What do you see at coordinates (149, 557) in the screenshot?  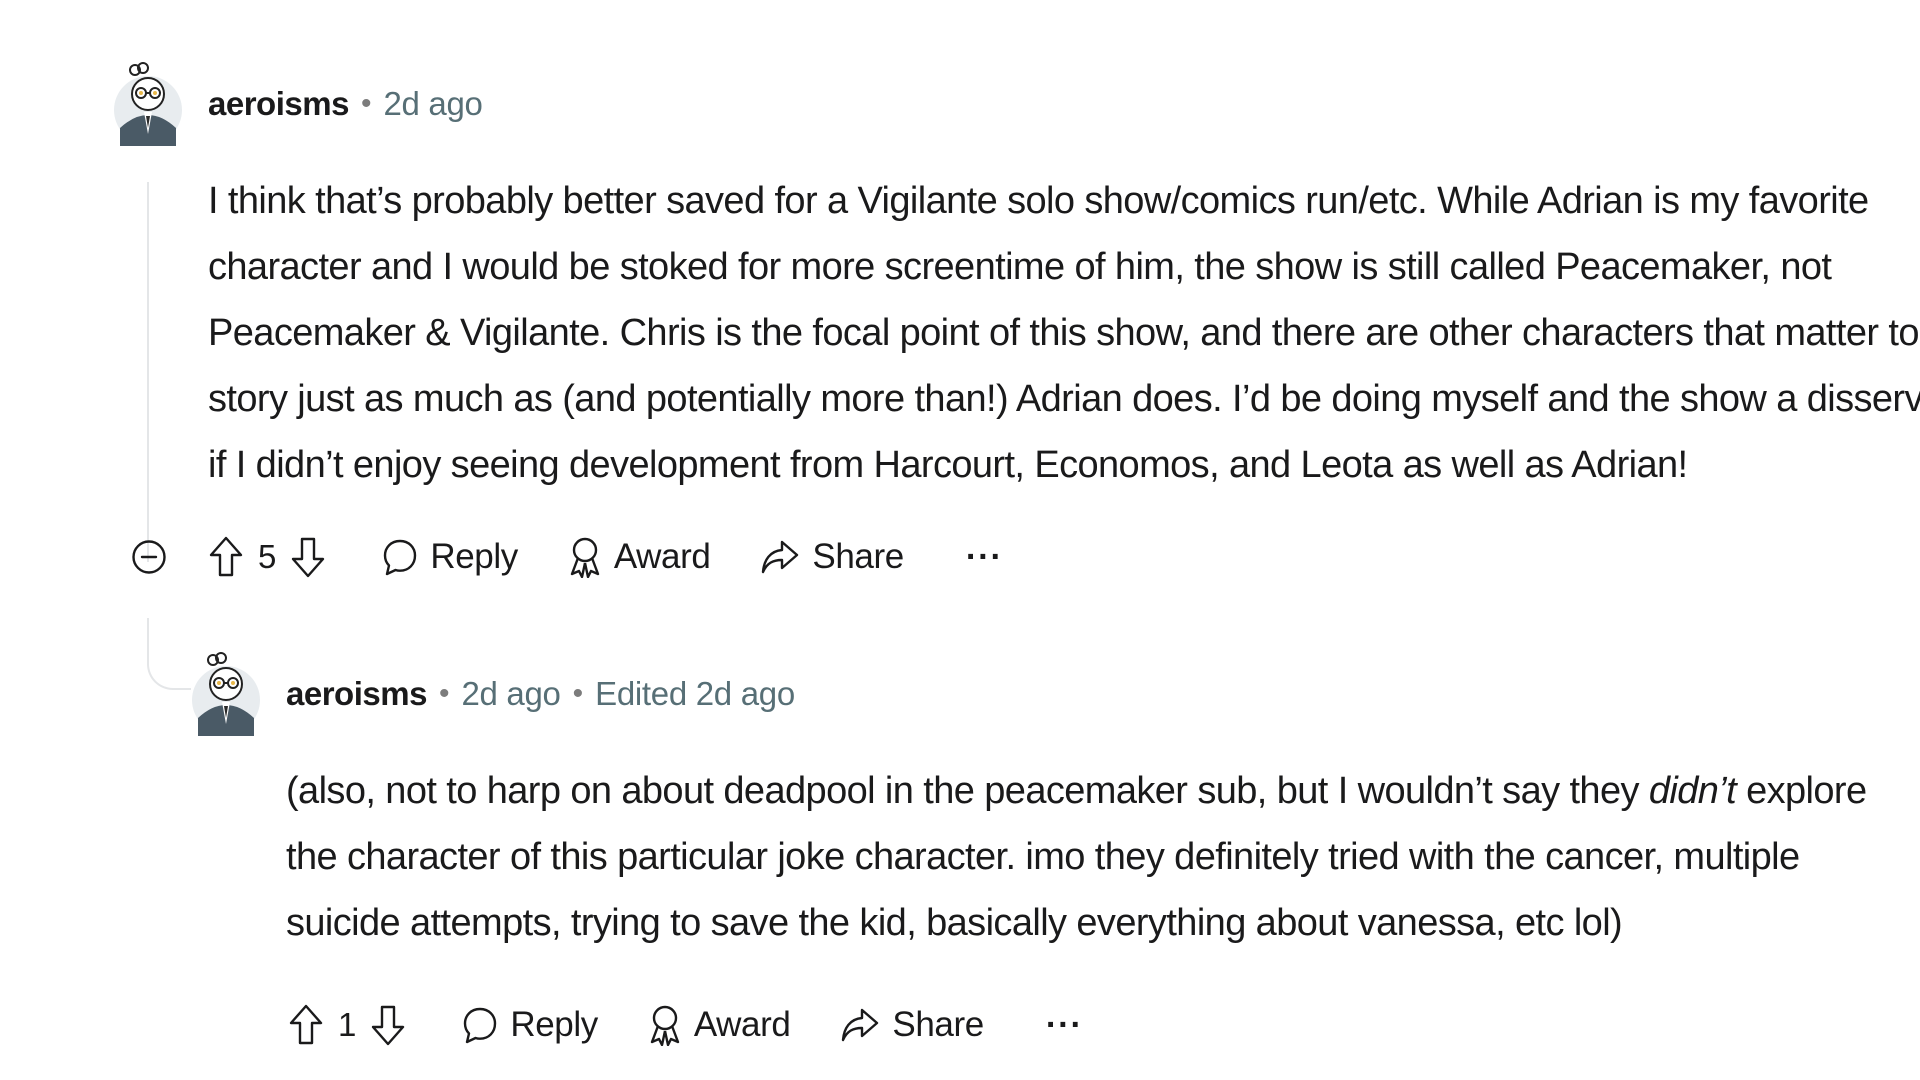 I see `collapse-minus-icon` at bounding box center [149, 557].